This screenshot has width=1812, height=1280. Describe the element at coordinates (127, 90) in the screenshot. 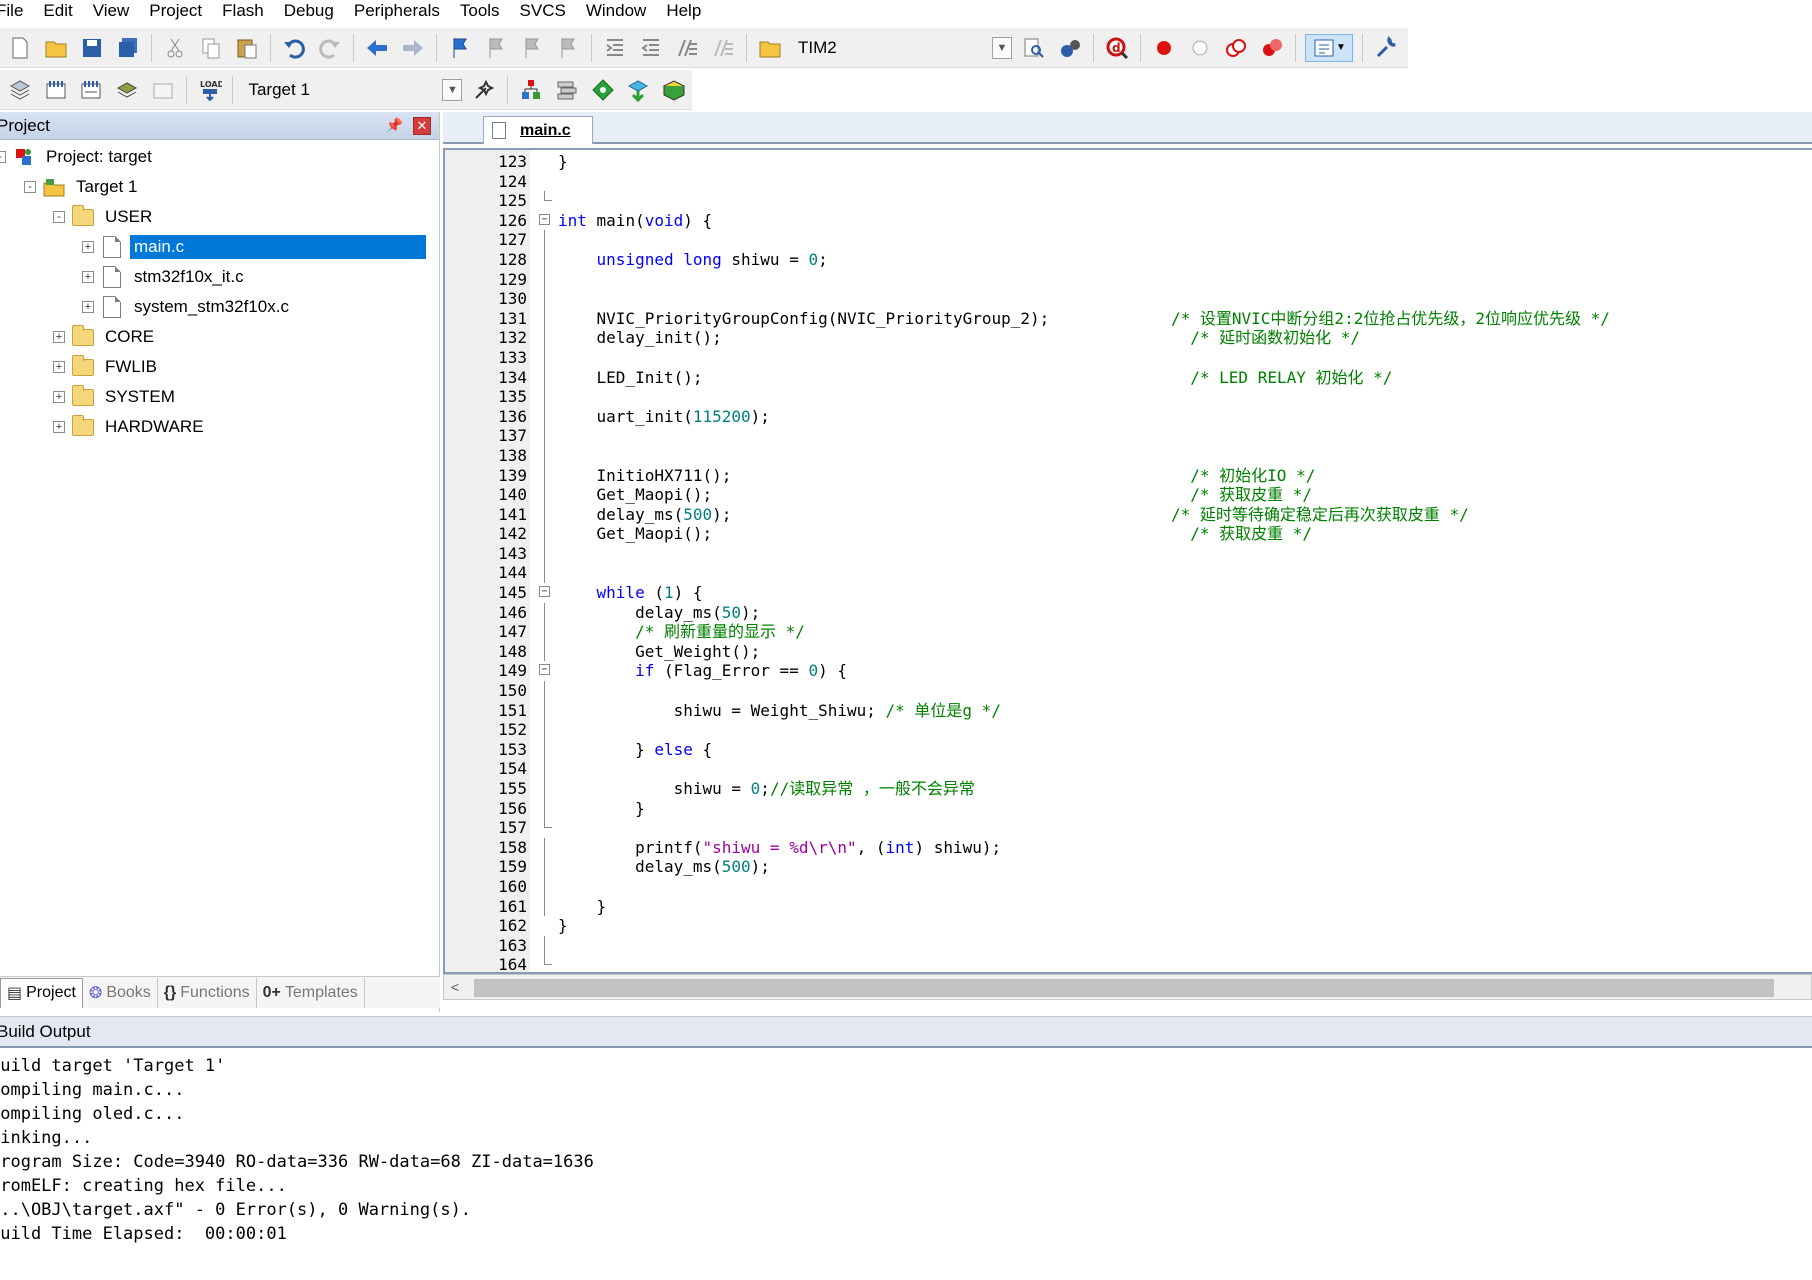

I see `batch-build-icon` at that location.